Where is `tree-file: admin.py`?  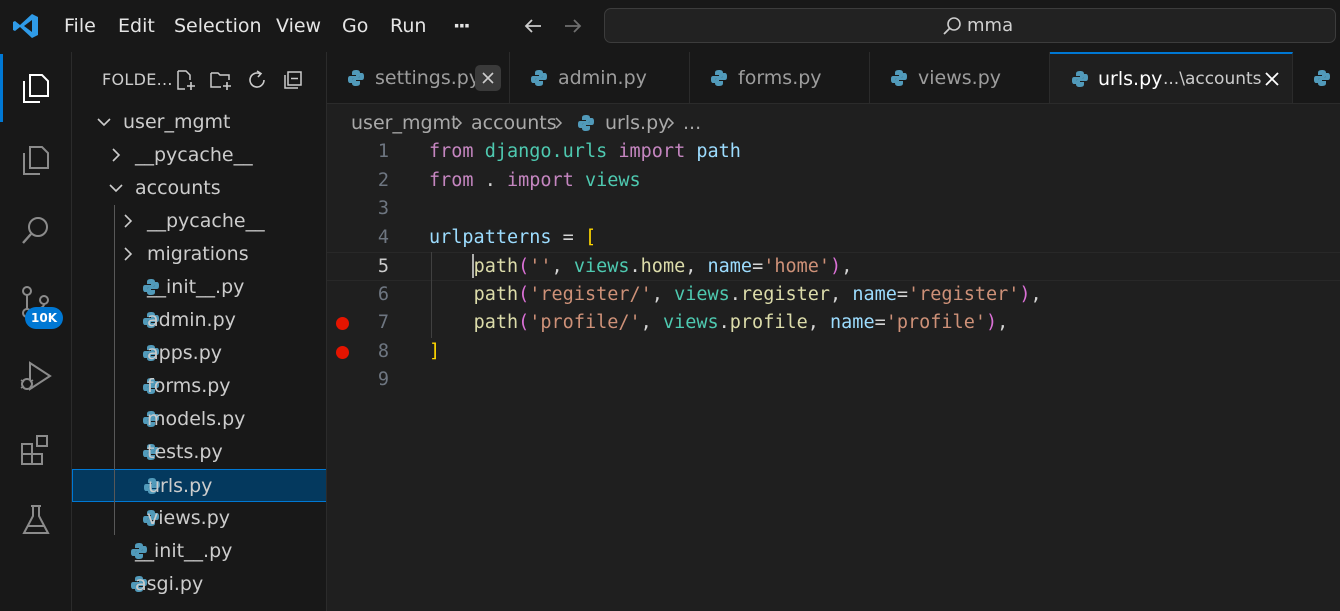
tree-file: admin.py is located at coordinates (199, 320).